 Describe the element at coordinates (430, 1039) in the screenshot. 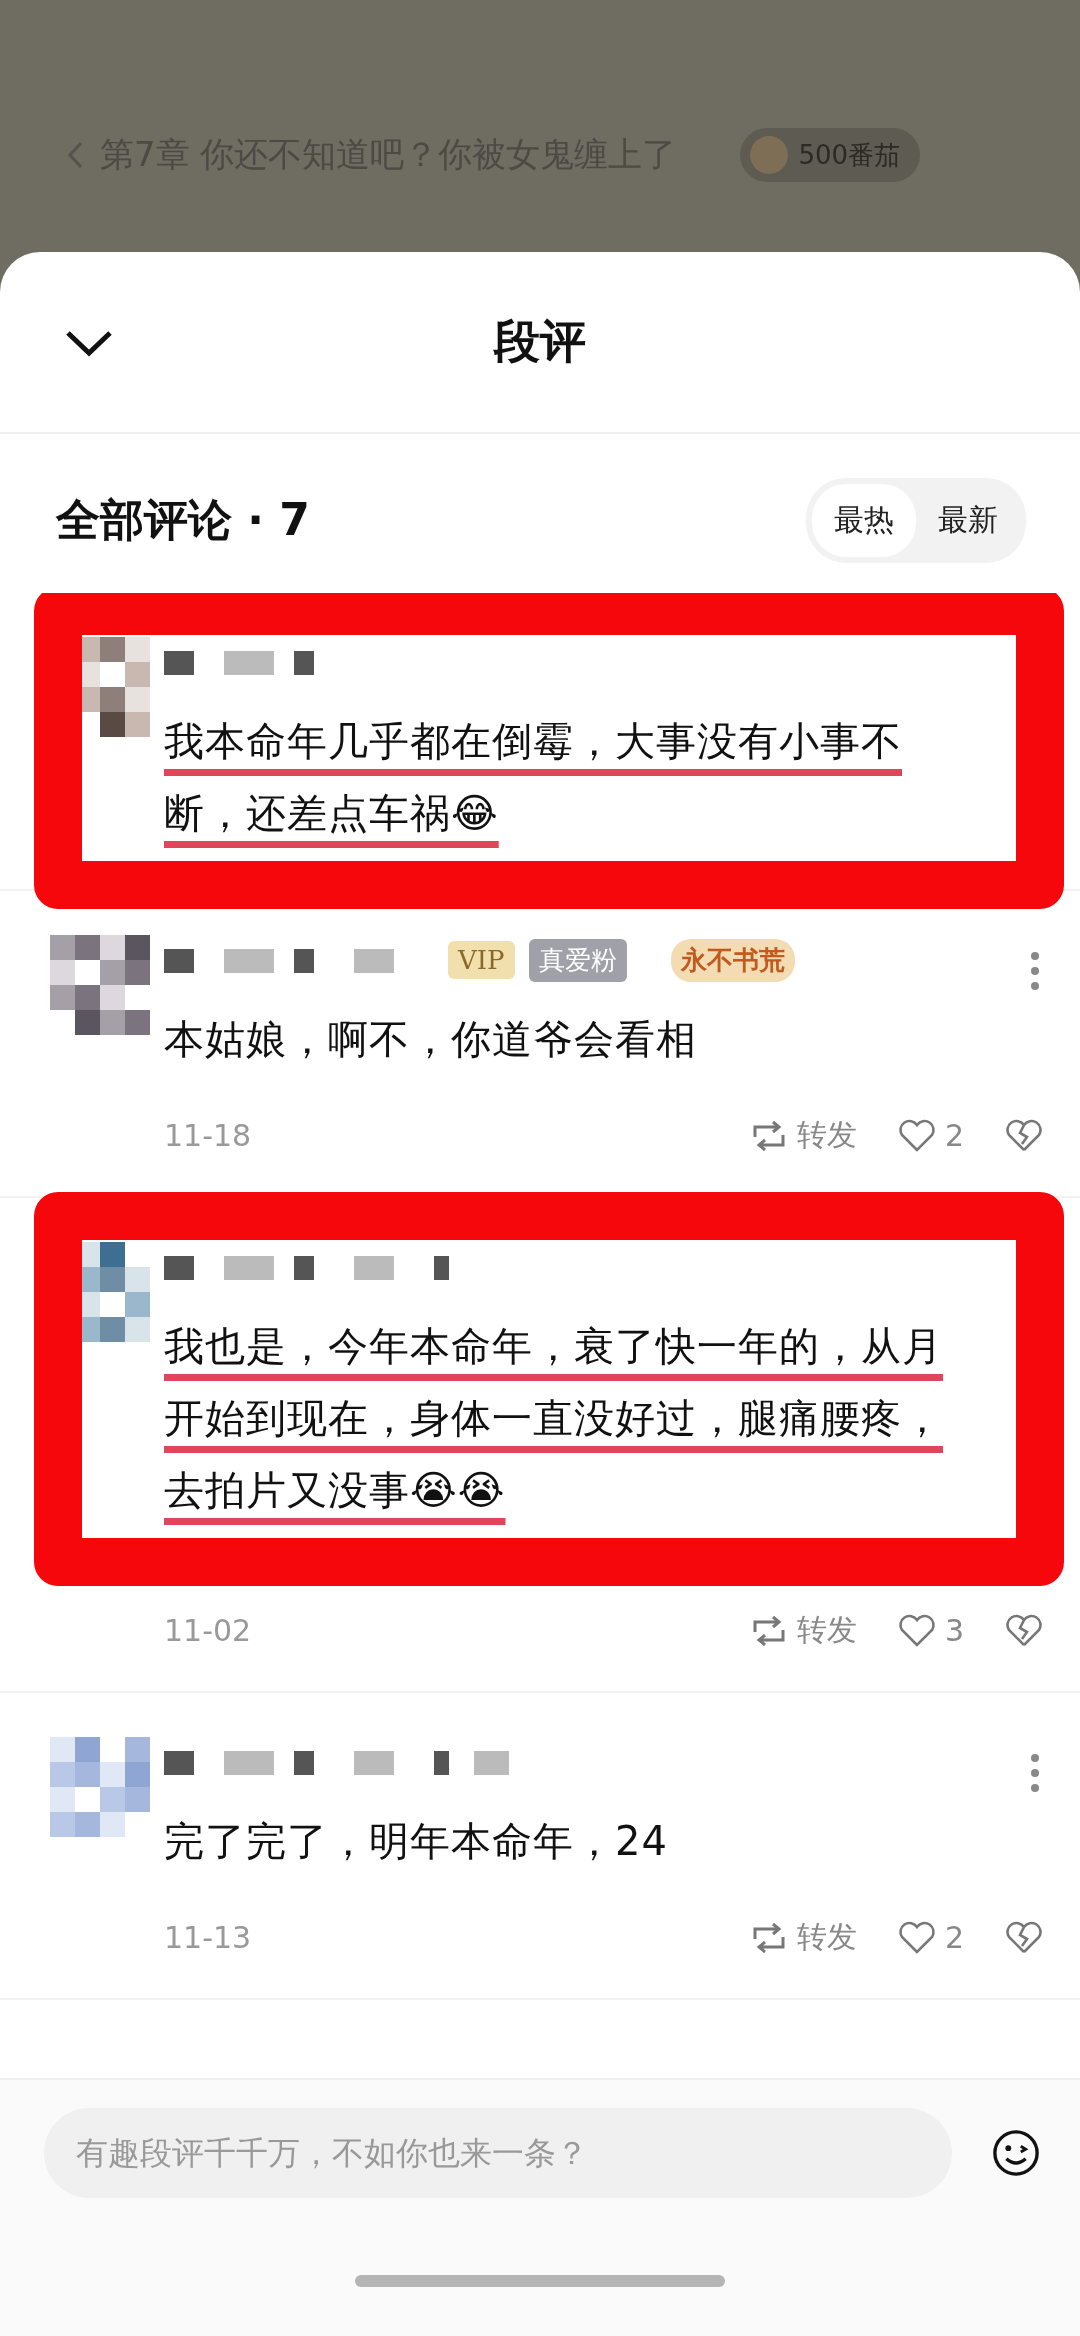

I see `comment-text: 本姑娘，啊不，你道爷会看相` at that location.